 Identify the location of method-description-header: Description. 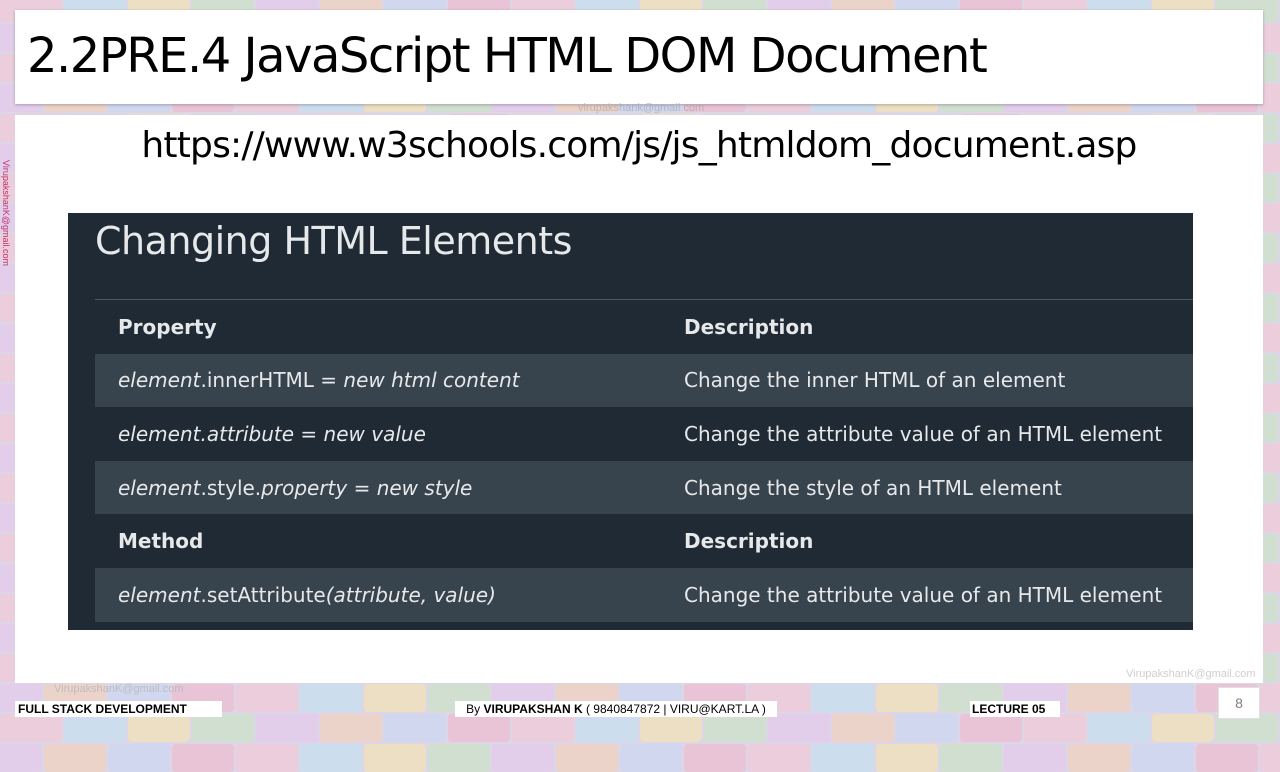
(927, 541).